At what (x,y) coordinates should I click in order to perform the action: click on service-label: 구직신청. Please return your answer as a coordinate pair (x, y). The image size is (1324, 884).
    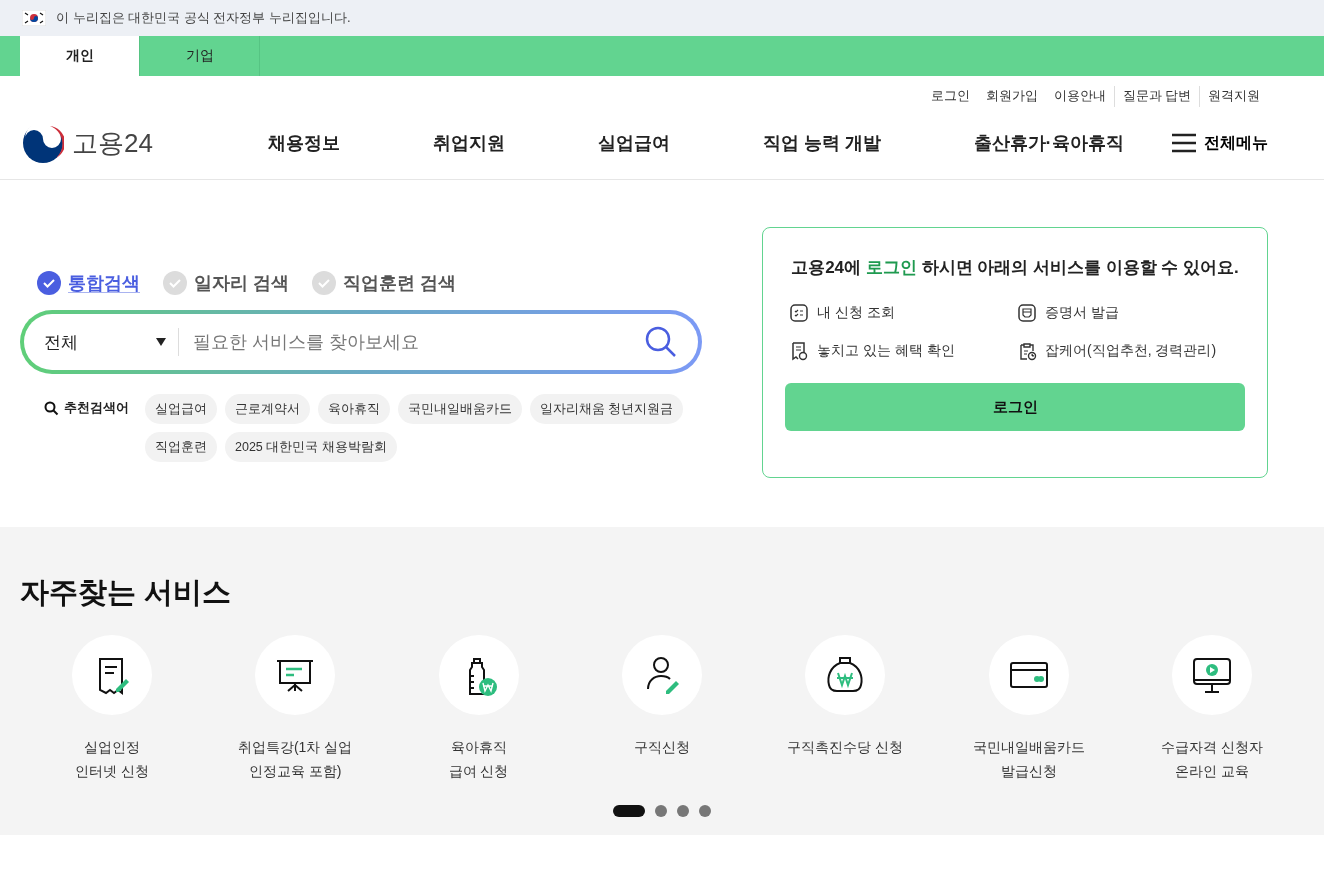
    Looking at the image, I should click on (662, 747).